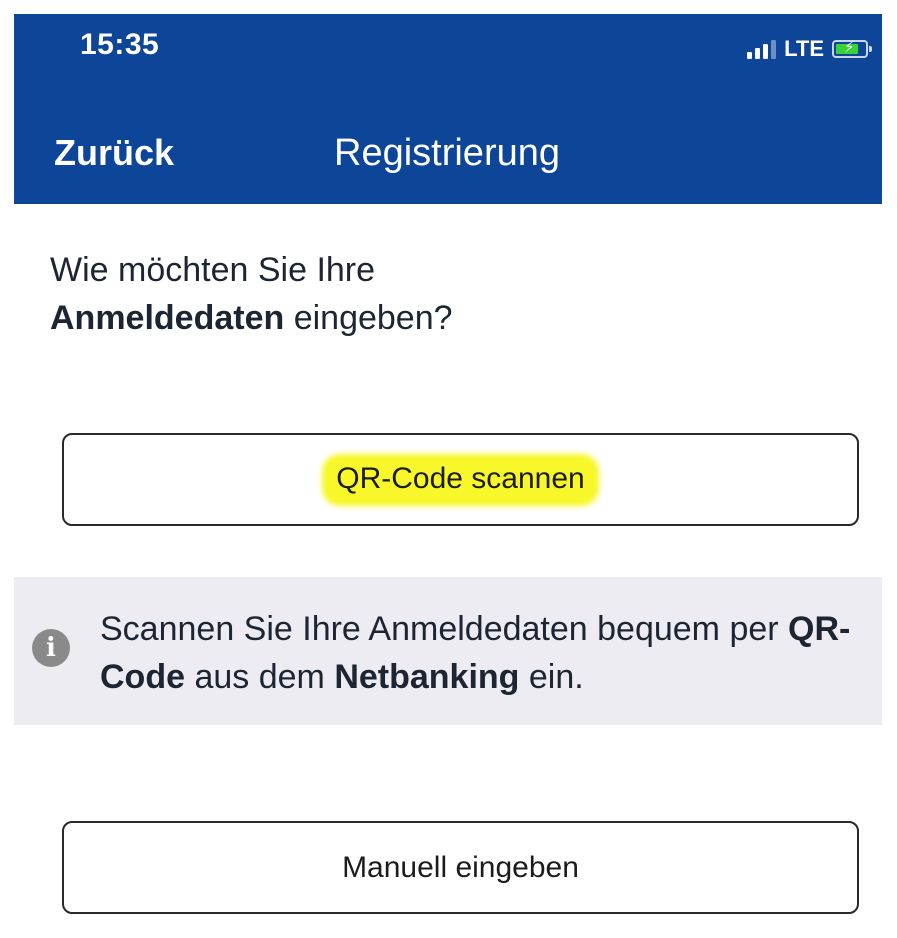 The width and height of the screenshot is (897, 938). I want to click on question-bold: Anmeldedaten, so click(167, 318).